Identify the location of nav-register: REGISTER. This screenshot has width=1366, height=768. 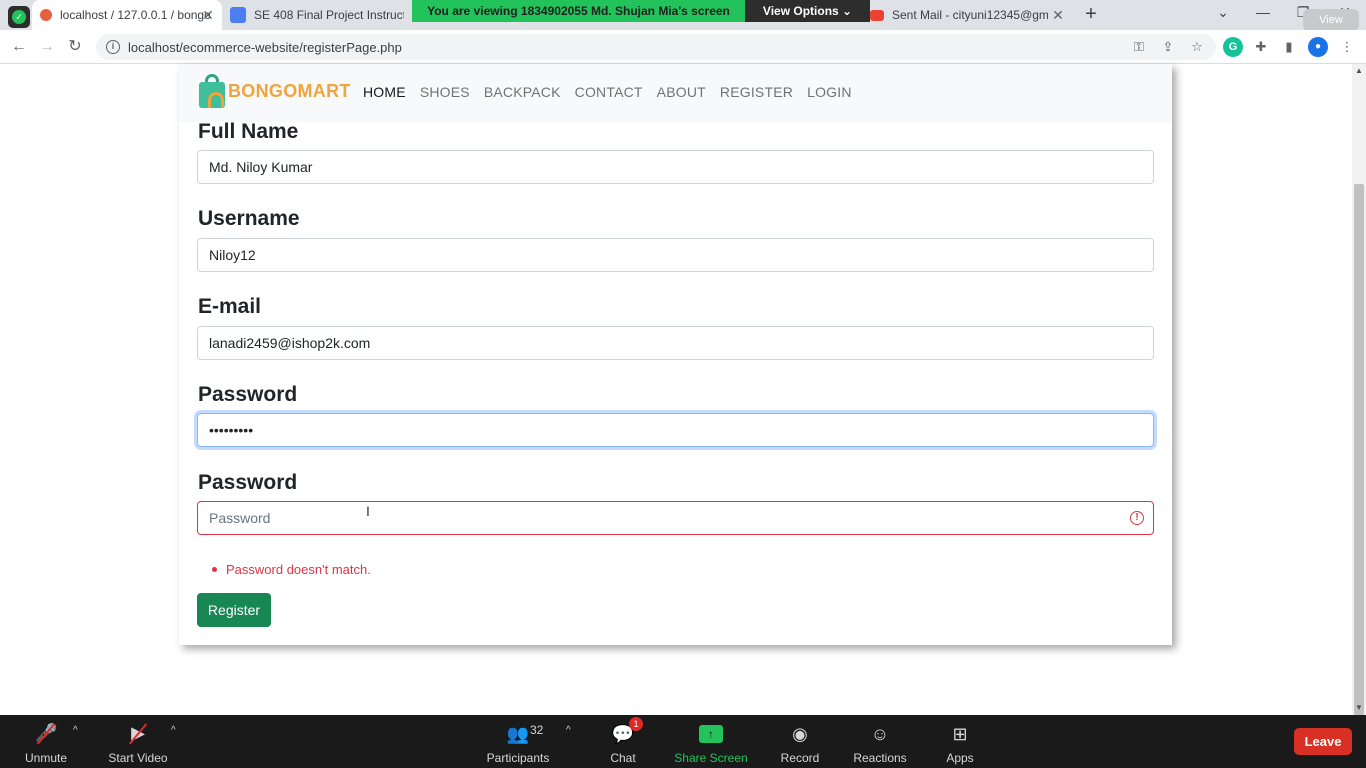
(756, 92).